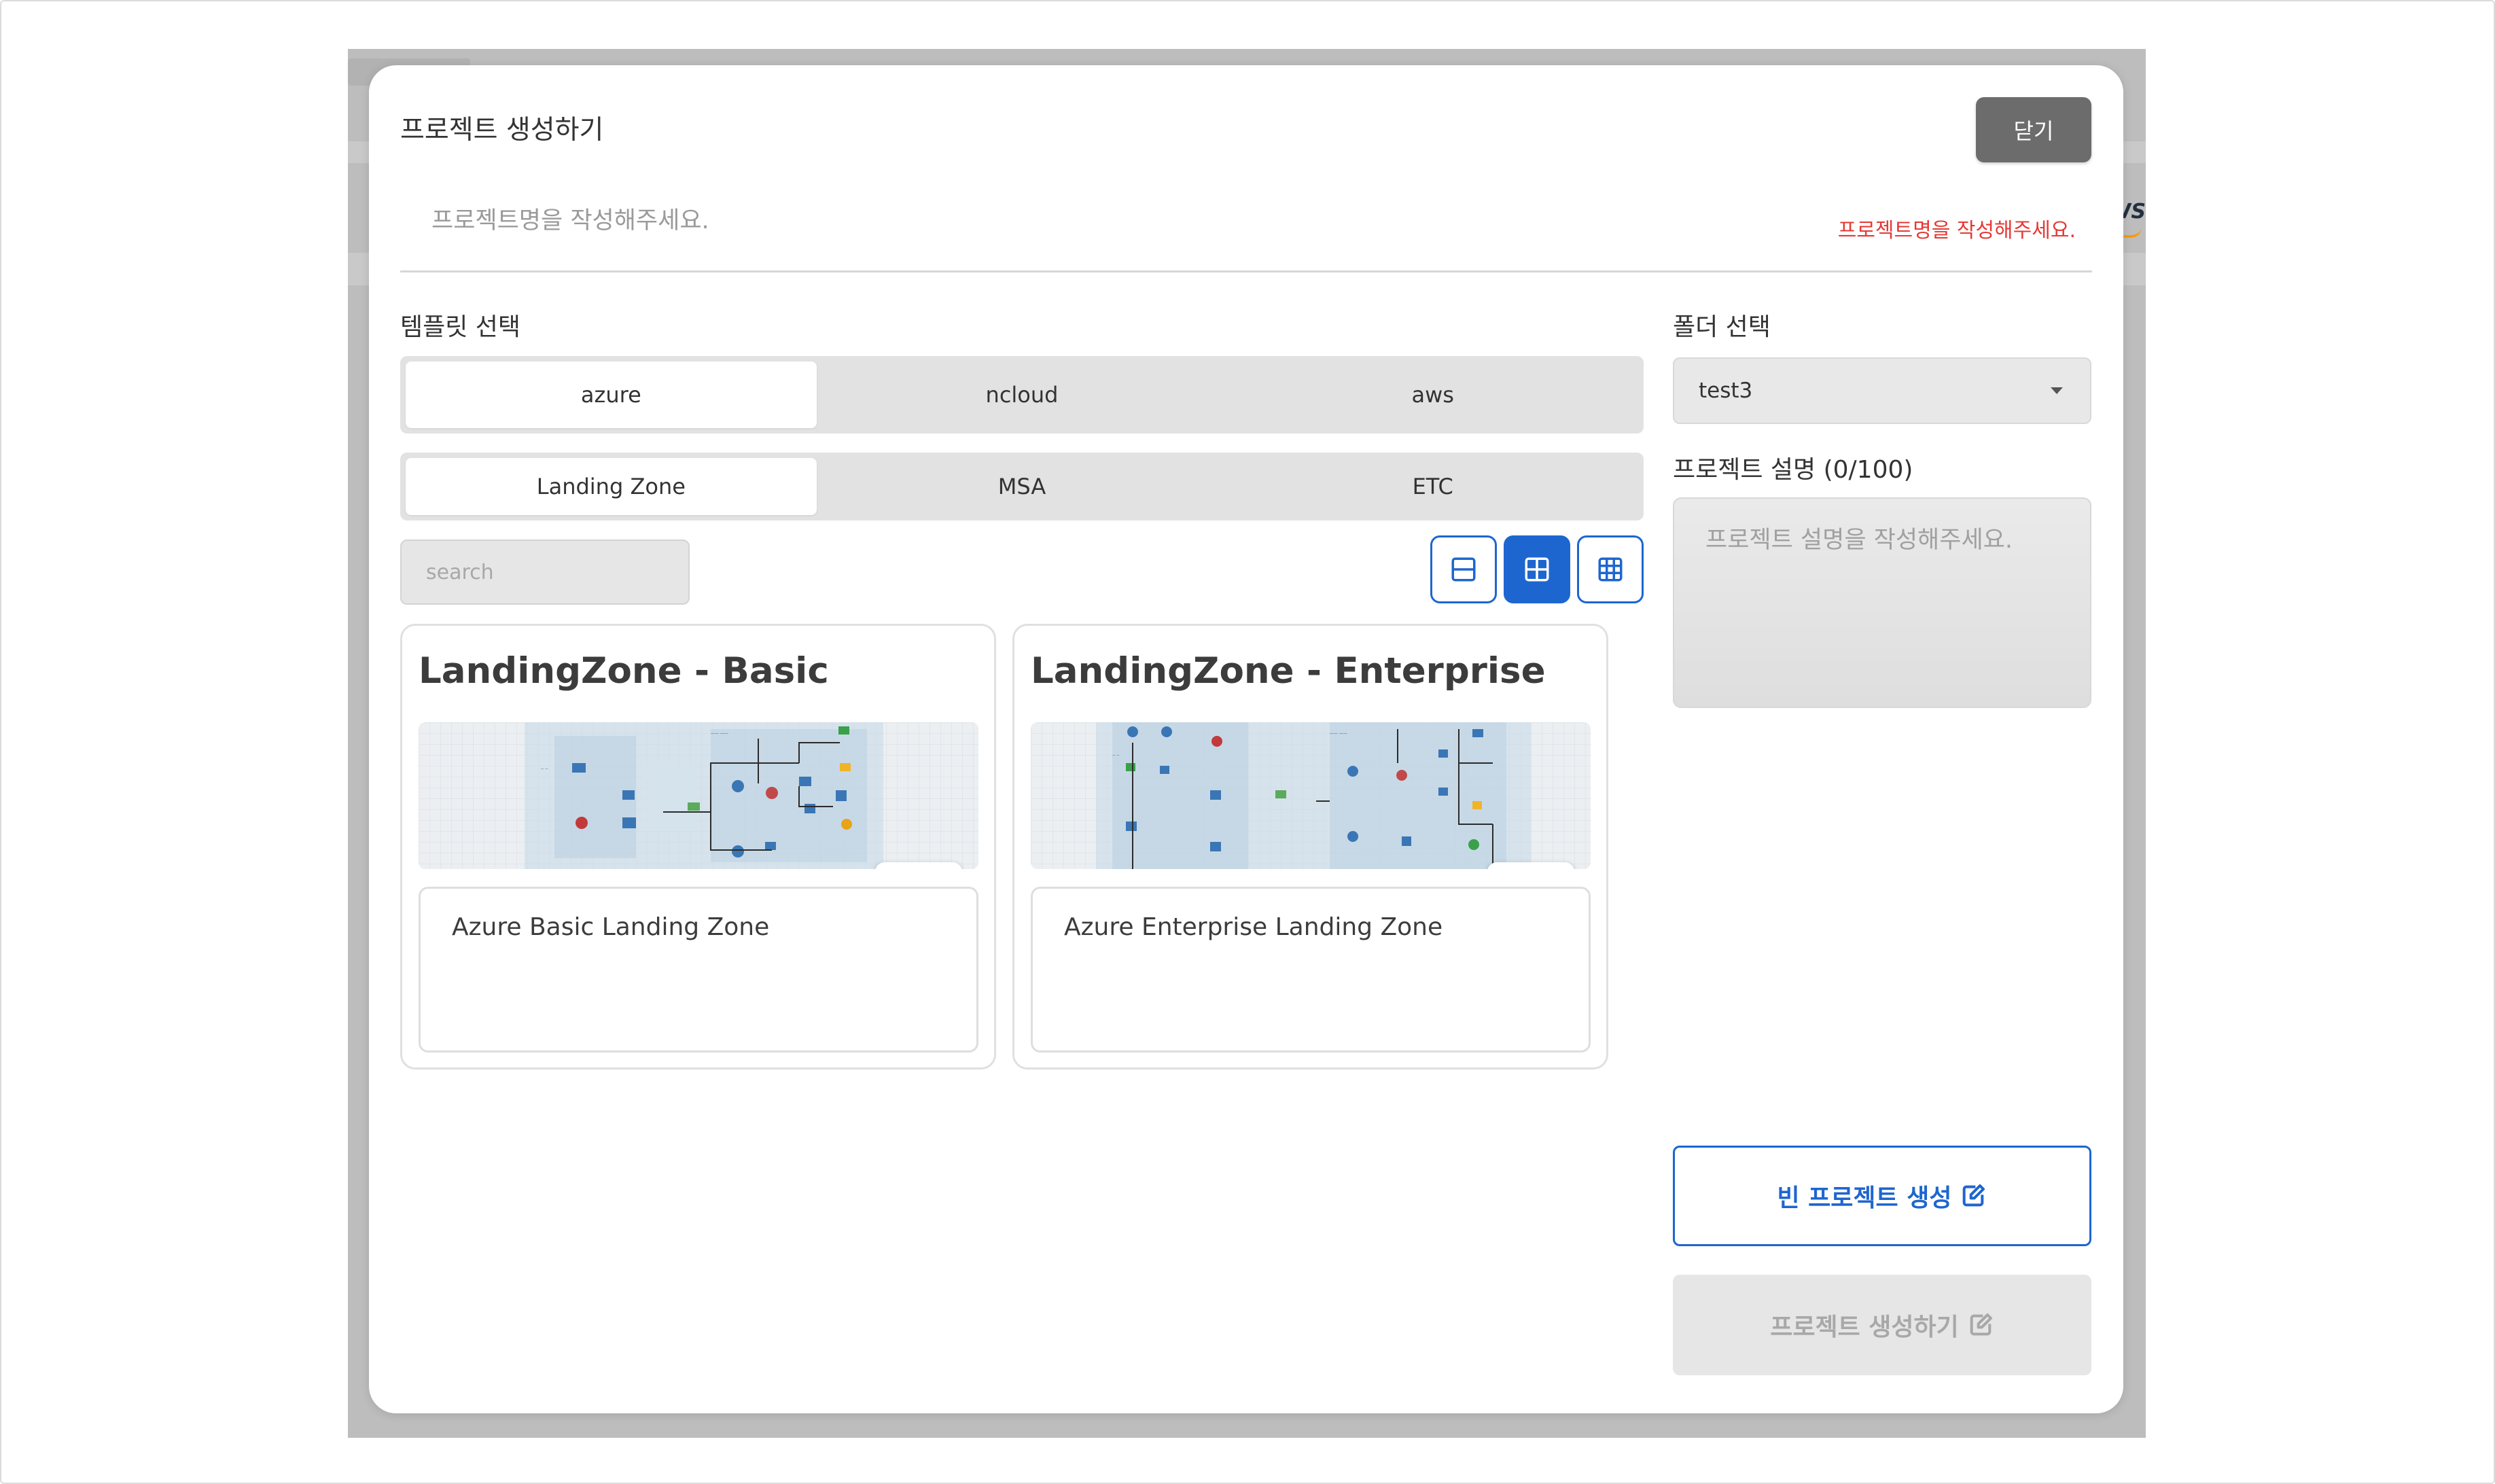 This screenshot has width=2495, height=1484. I want to click on grid-2-view-button, so click(1537, 569).